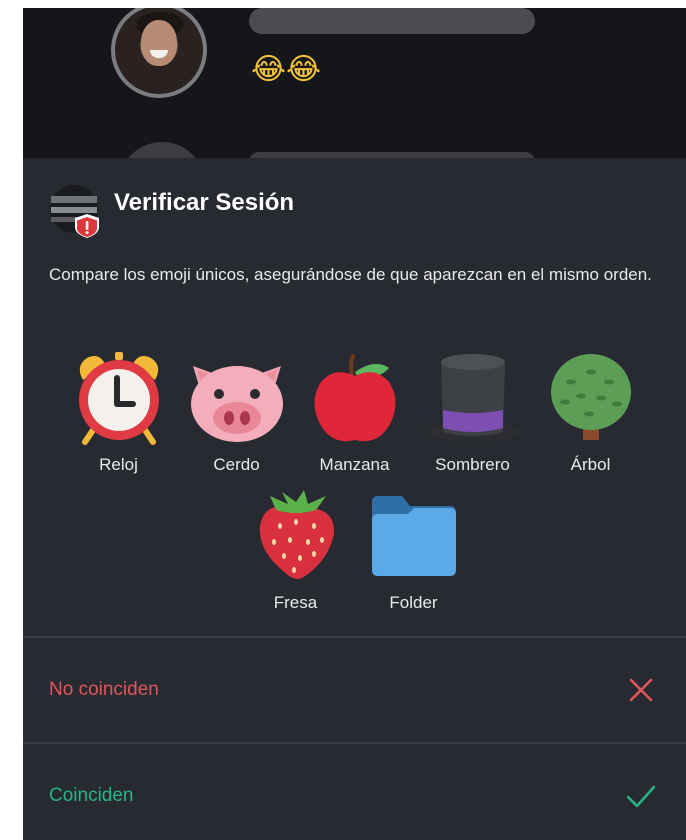  Describe the element at coordinates (354, 792) in the screenshot. I see `match-button: Coinciden` at that location.